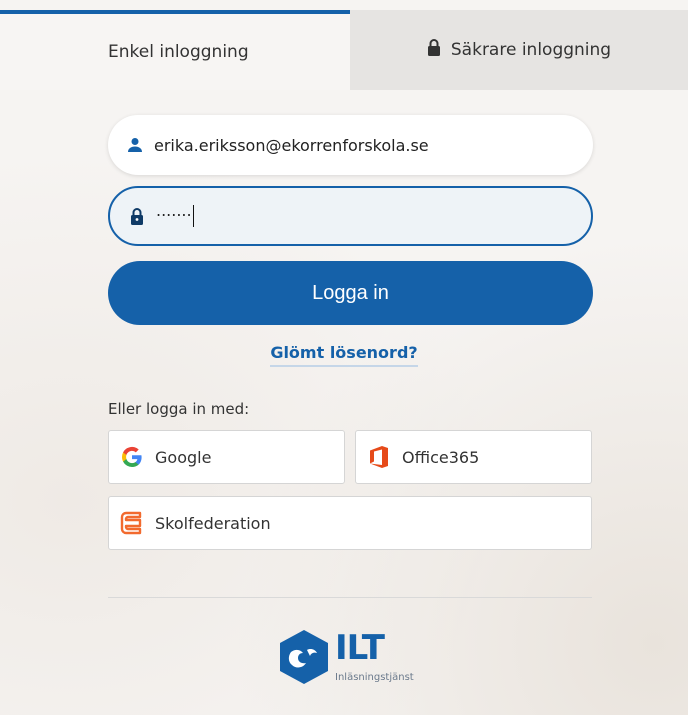 Image resolution: width=688 pixels, height=715 pixels. What do you see at coordinates (304, 657) in the screenshot?
I see `ilt-cube-icon` at bounding box center [304, 657].